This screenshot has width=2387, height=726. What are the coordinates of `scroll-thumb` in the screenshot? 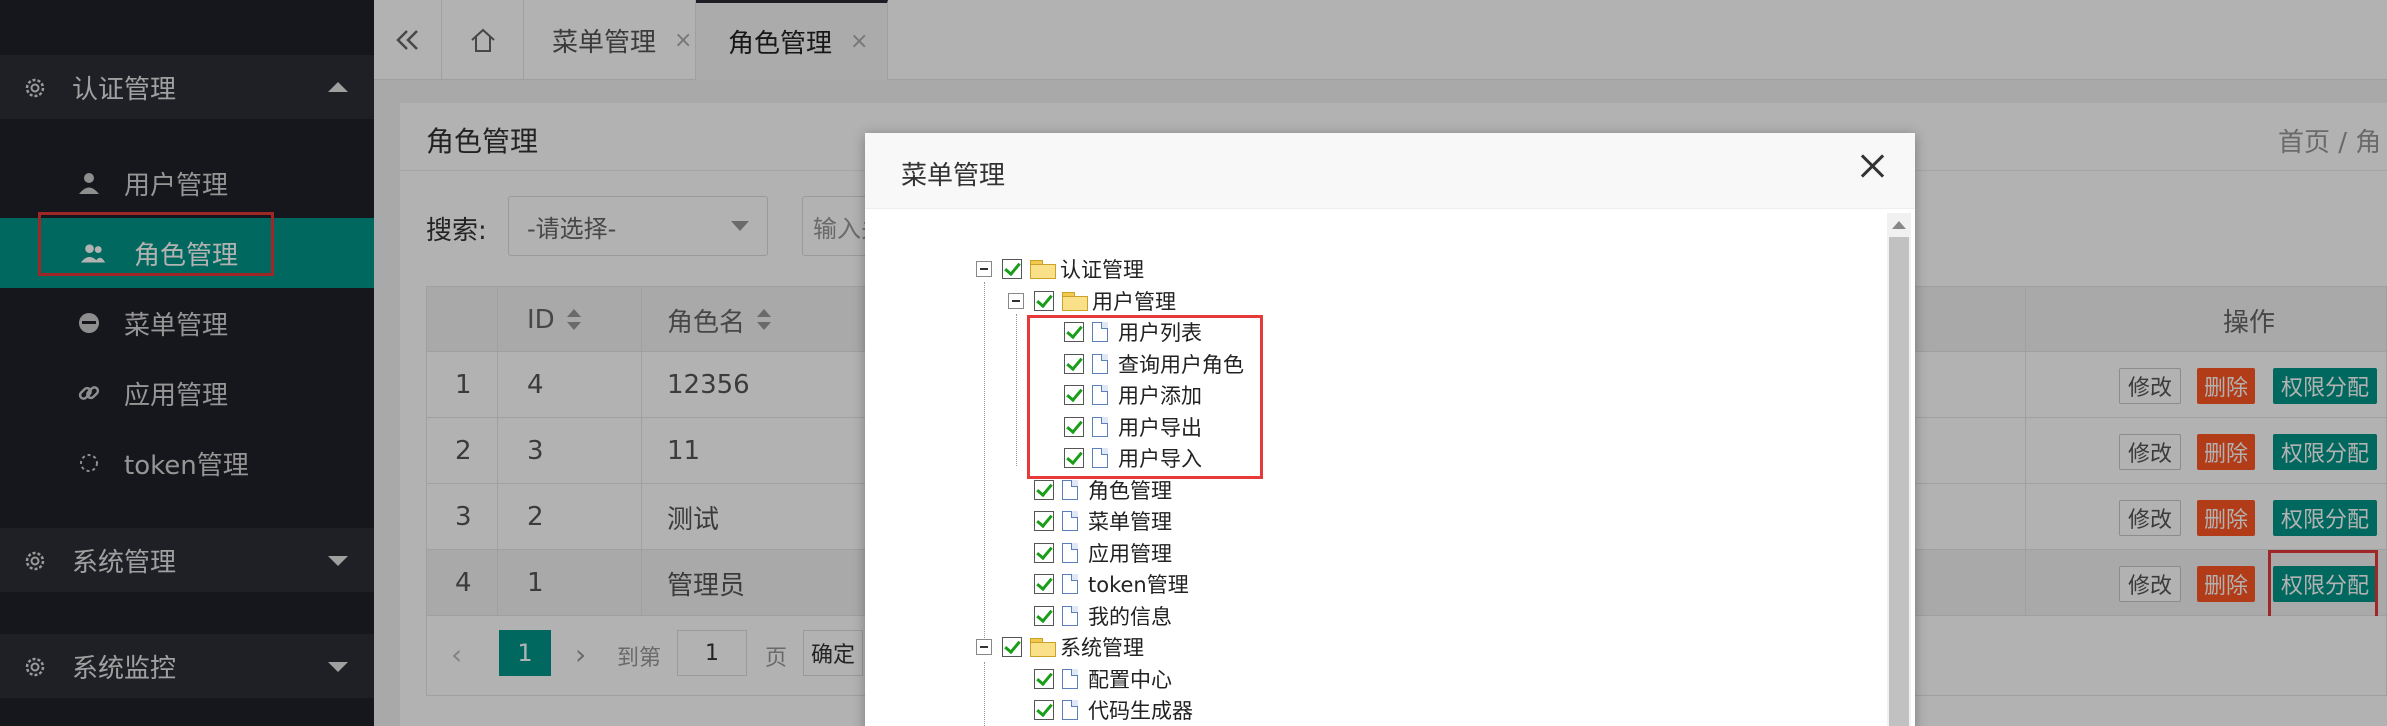 It's located at (1899, 481).